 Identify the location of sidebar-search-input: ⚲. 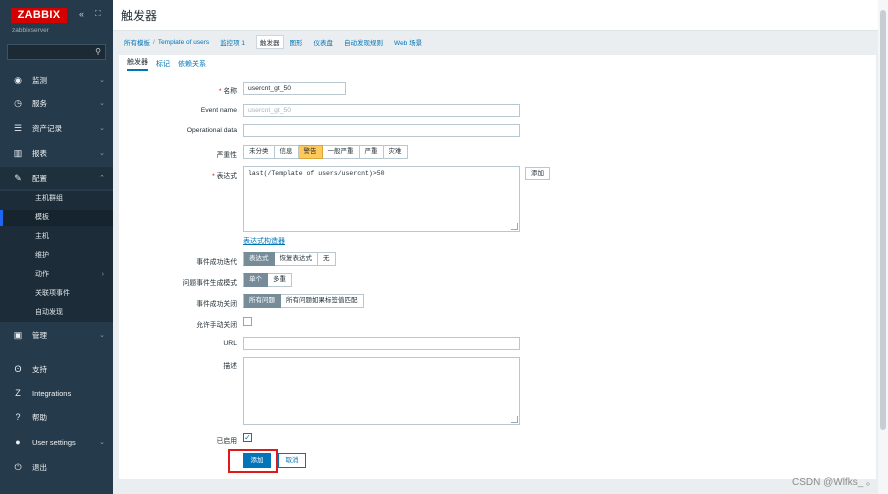
(56, 52).